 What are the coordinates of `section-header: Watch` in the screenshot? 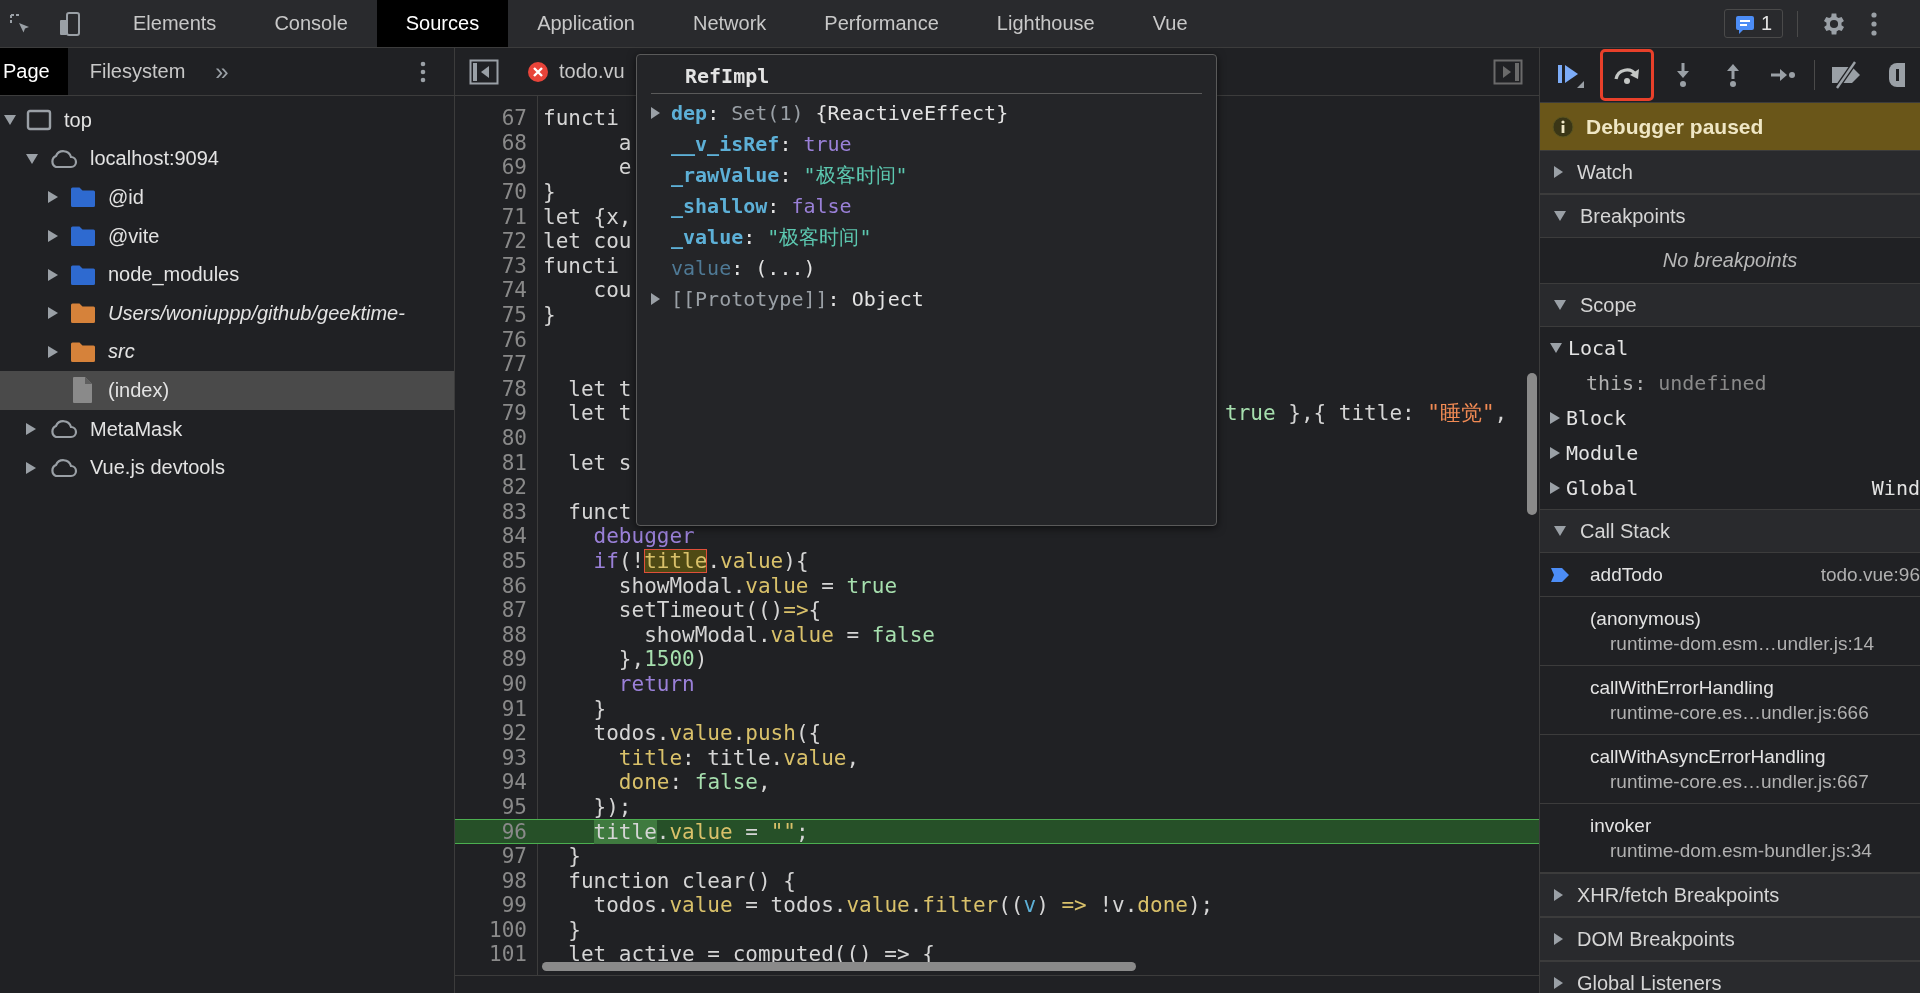 It's located at (1730, 172).